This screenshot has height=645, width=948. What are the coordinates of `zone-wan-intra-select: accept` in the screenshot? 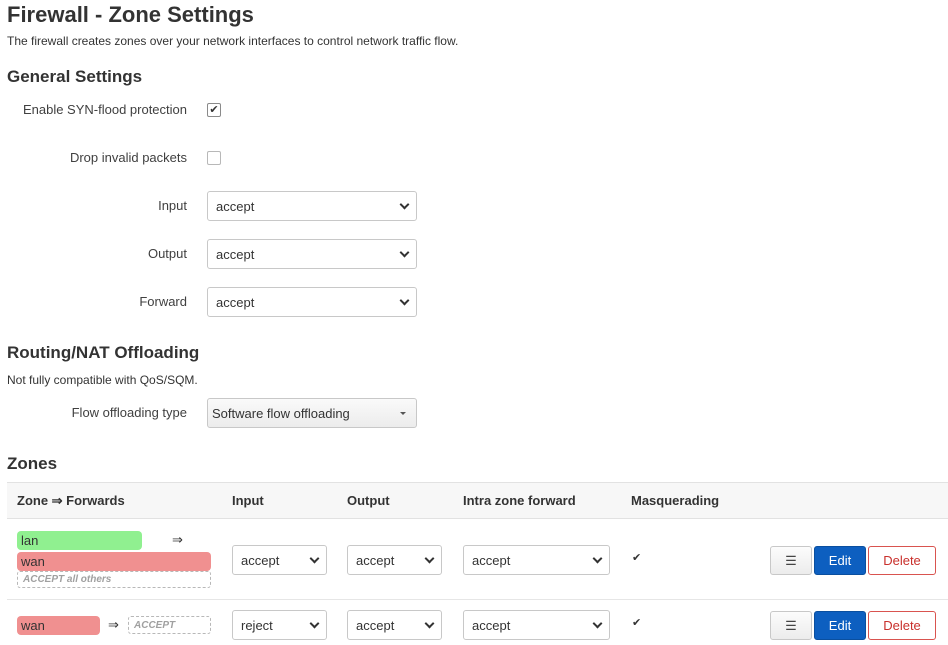 It's located at (536, 625).